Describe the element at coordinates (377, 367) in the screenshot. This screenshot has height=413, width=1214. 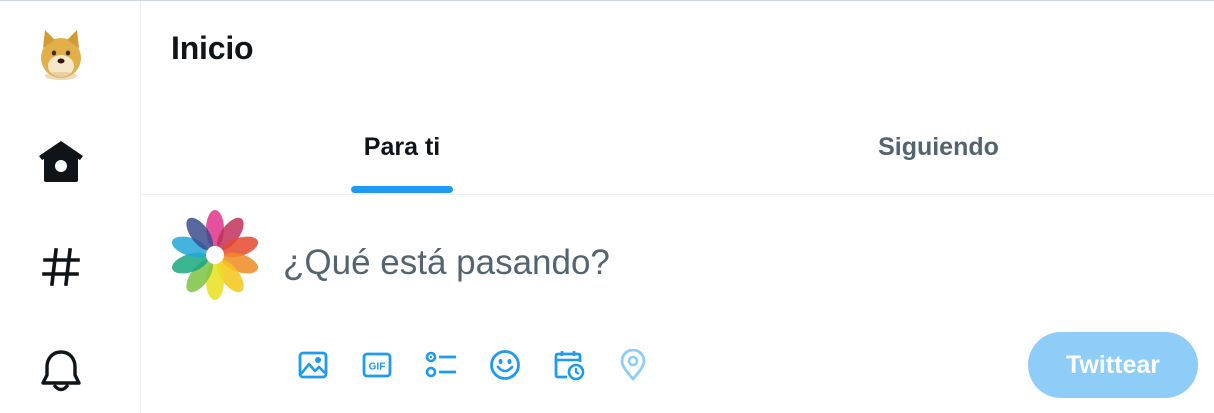
I see `svg-text: GIF` at that location.